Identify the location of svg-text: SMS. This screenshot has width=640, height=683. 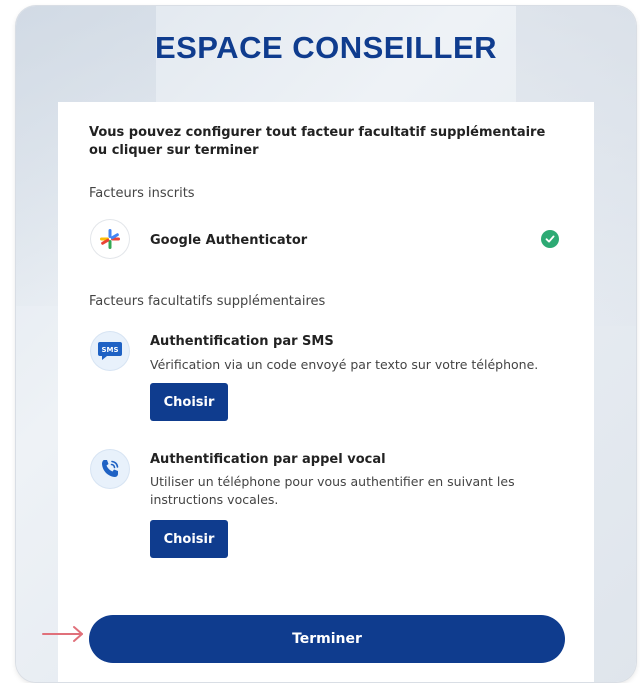
(109, 350).